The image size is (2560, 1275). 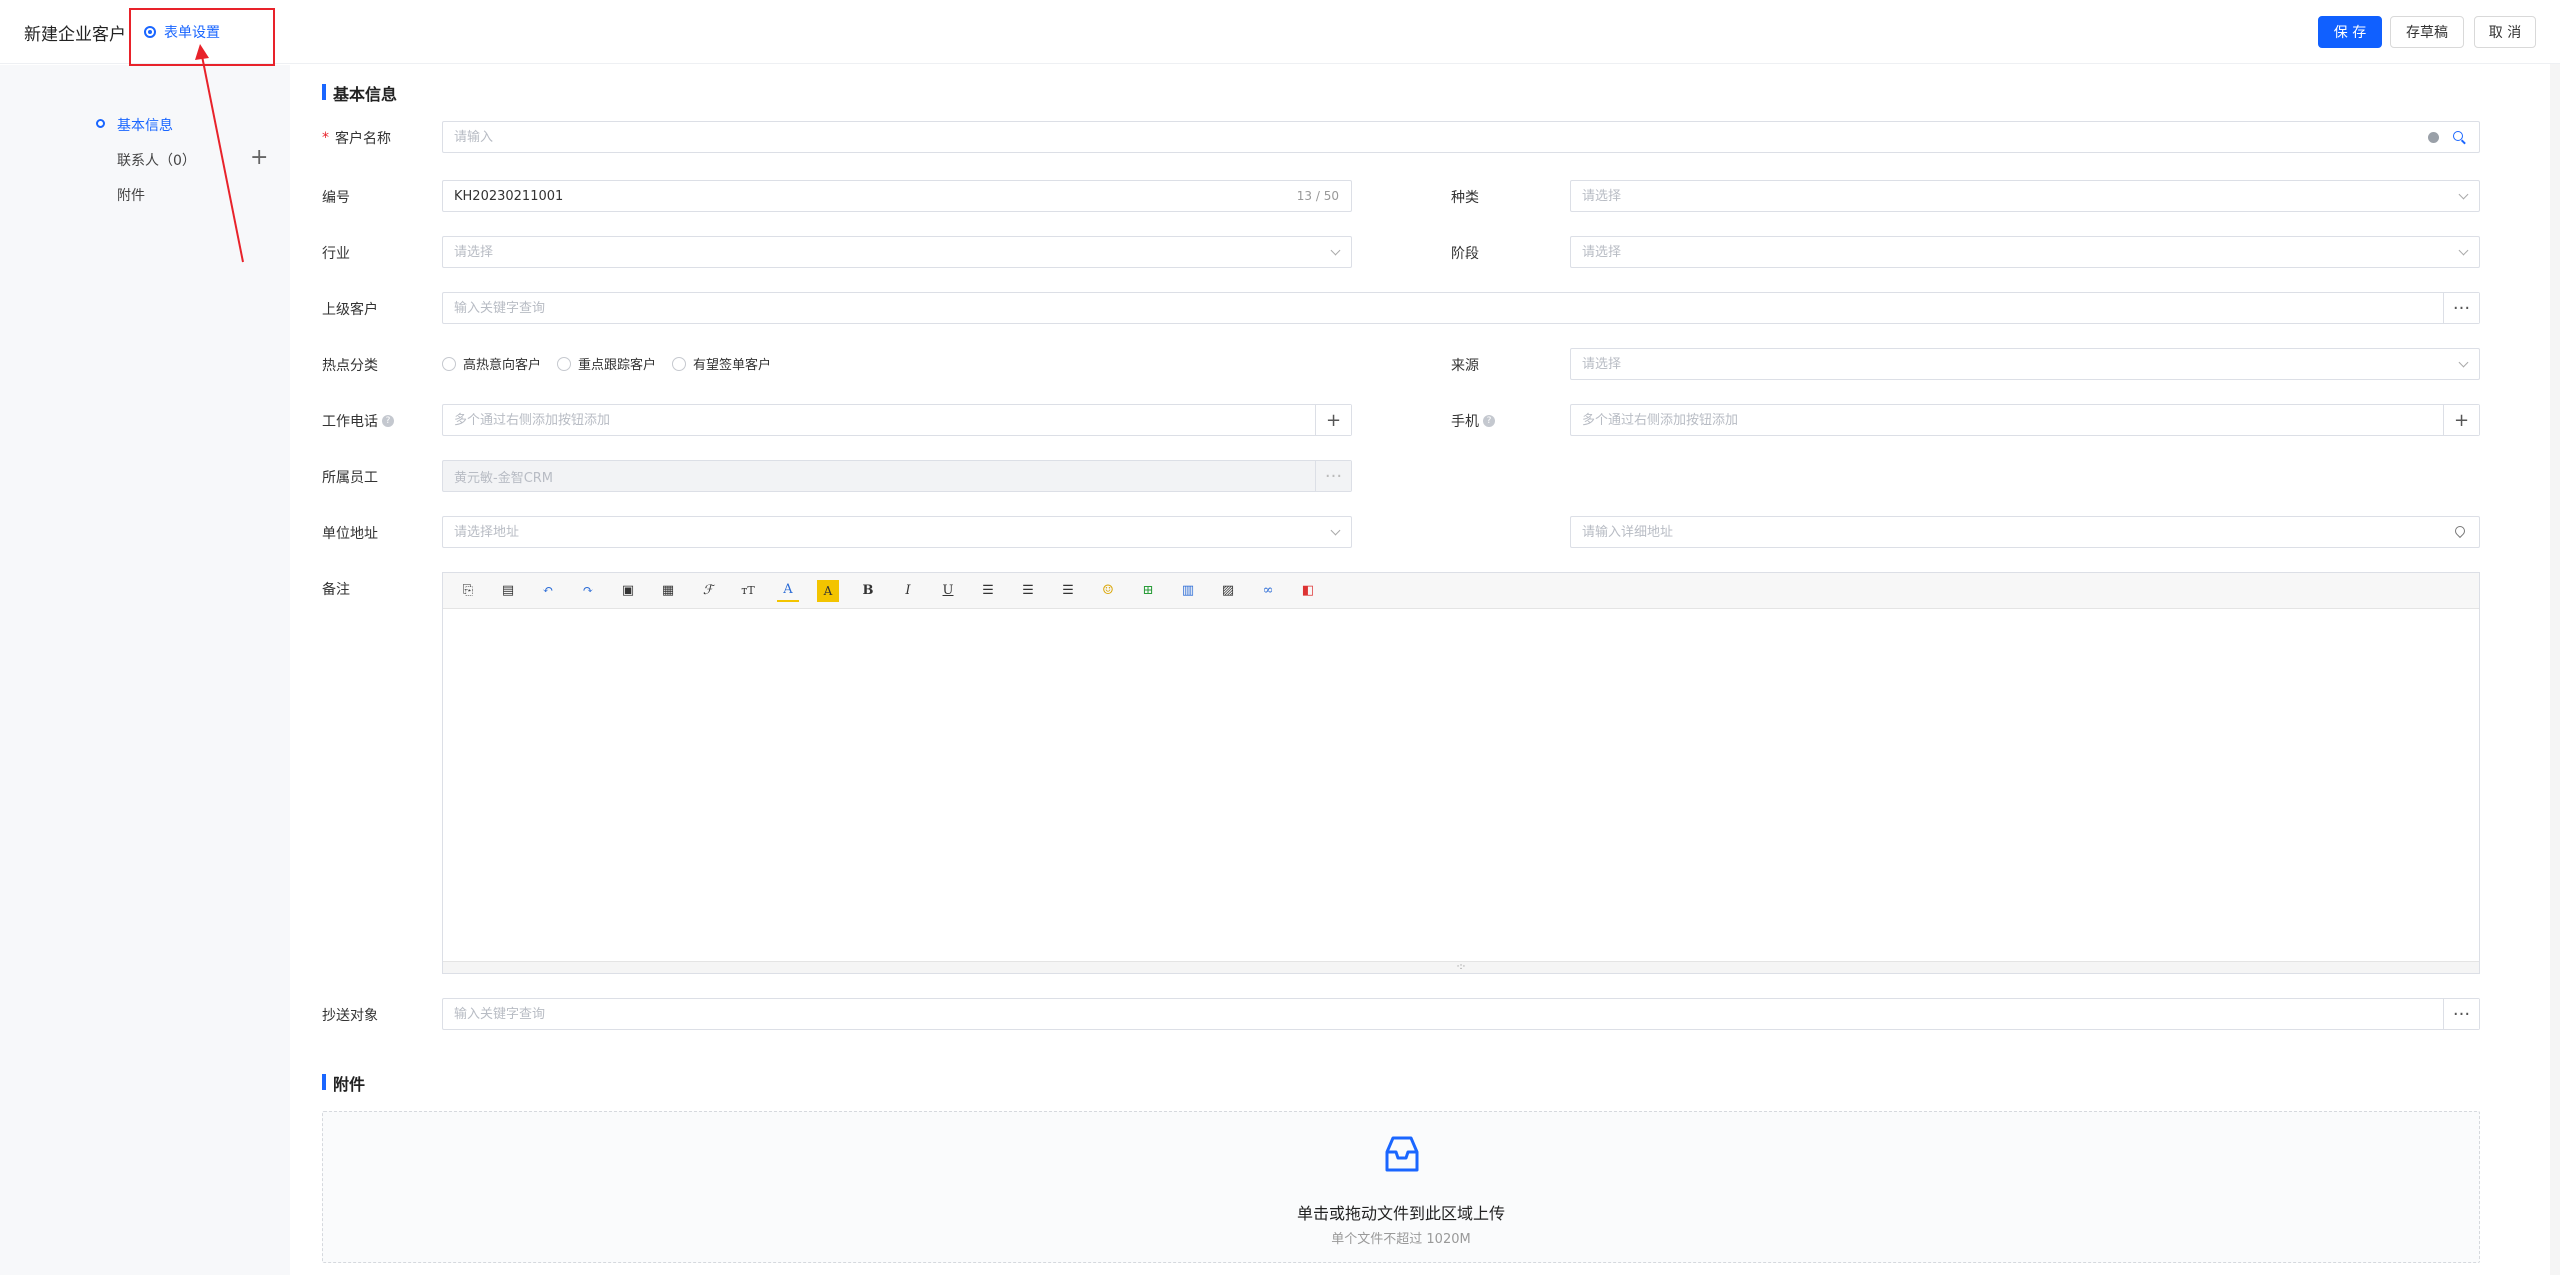 I want to click on address-label: 单位地址, so click(x=350, y=534).